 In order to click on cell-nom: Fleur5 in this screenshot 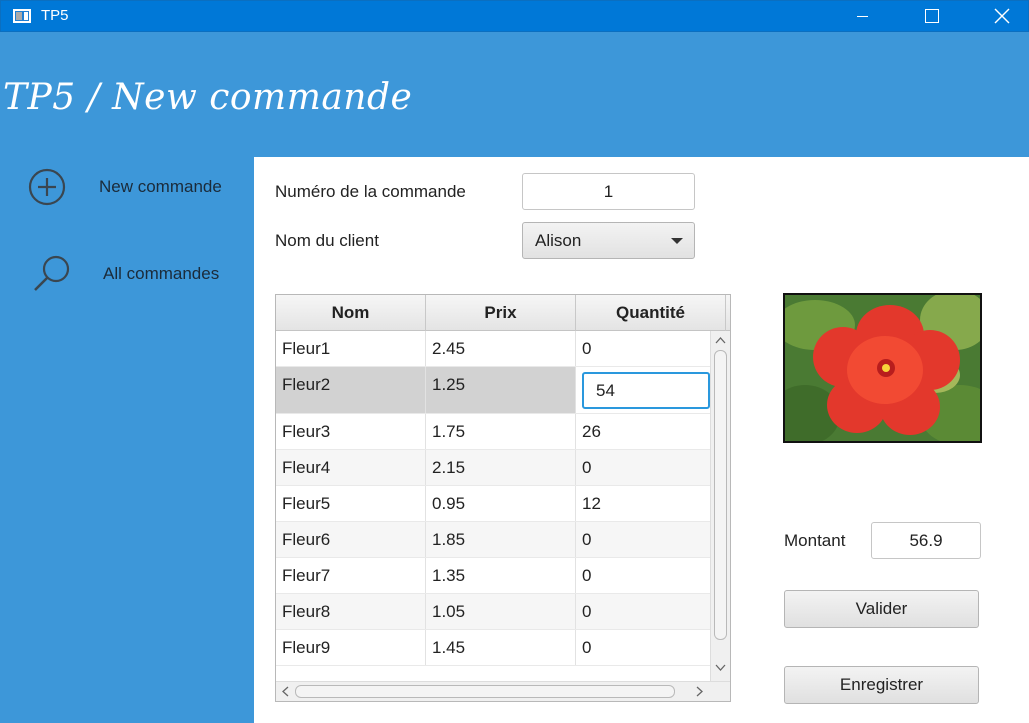, I will do `click(351, 503)`.